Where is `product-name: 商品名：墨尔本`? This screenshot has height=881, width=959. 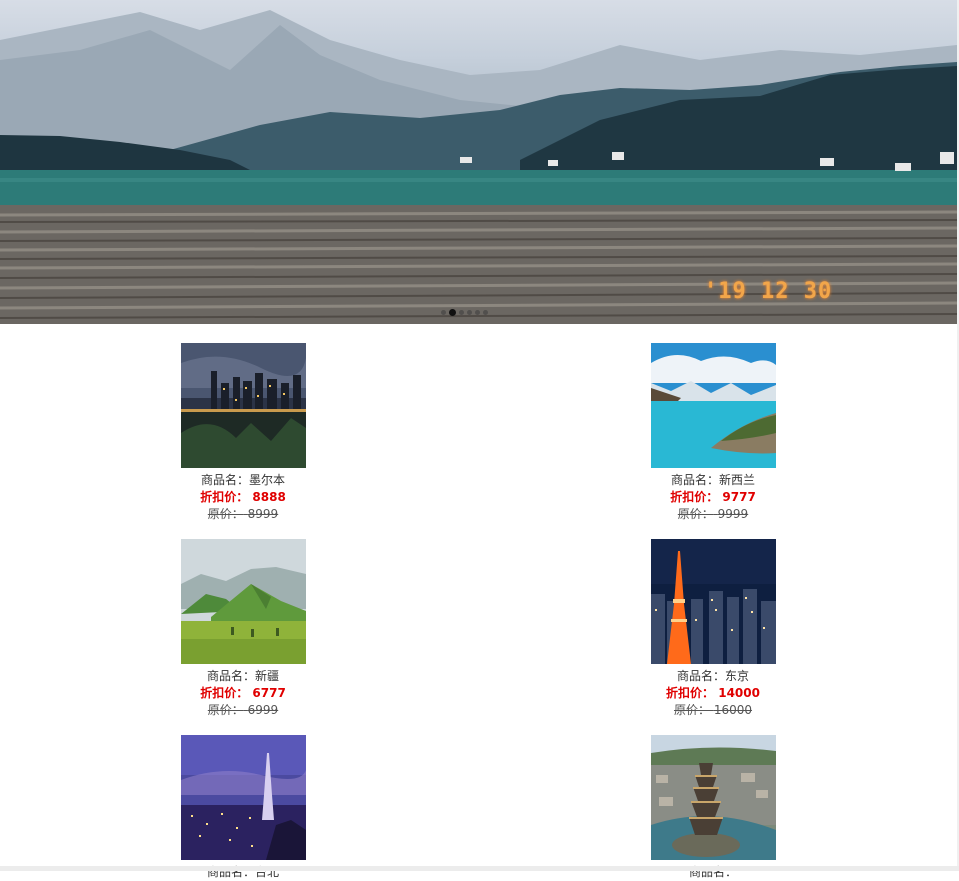
product-name: 商品名：墨尔本 is located at coordinates (243, 480).